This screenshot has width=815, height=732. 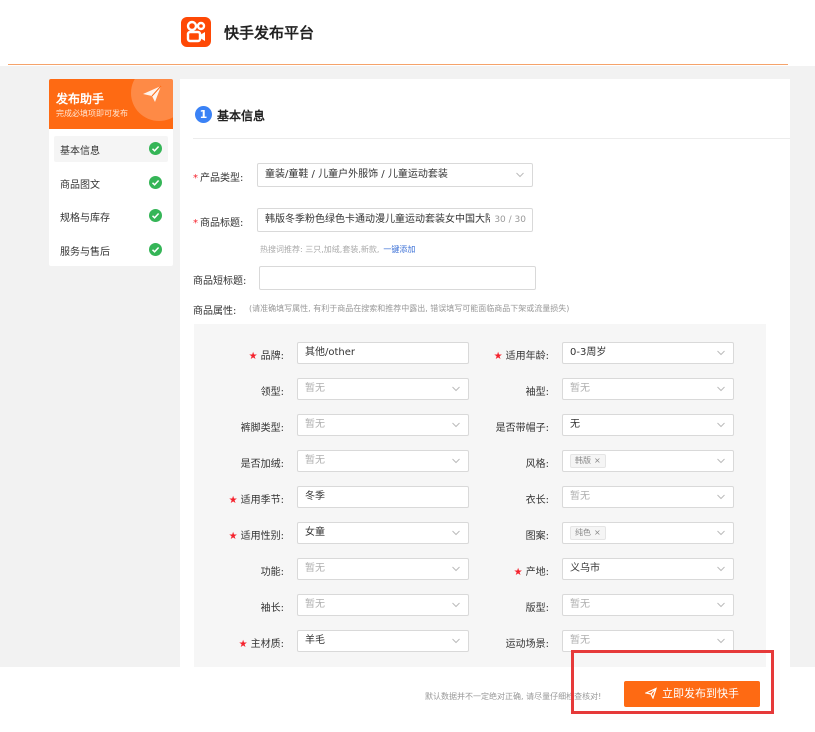 What do you see at coordinates (111, 149) in the screenshot?
I see `sidebar-item-basic-info: 基本信息` at bounding box center [111, 149].